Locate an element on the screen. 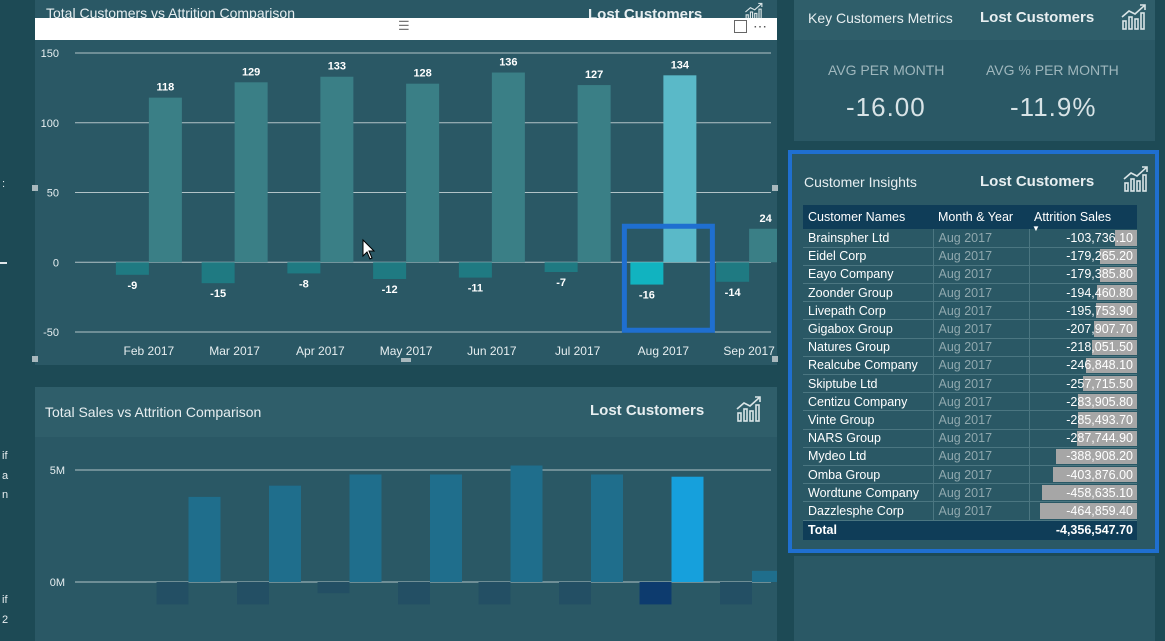 Image resolution: width=1165 pixels, height=641 pixels. x-tick-label: Feb 2017 is located at coordinates (149, 351).